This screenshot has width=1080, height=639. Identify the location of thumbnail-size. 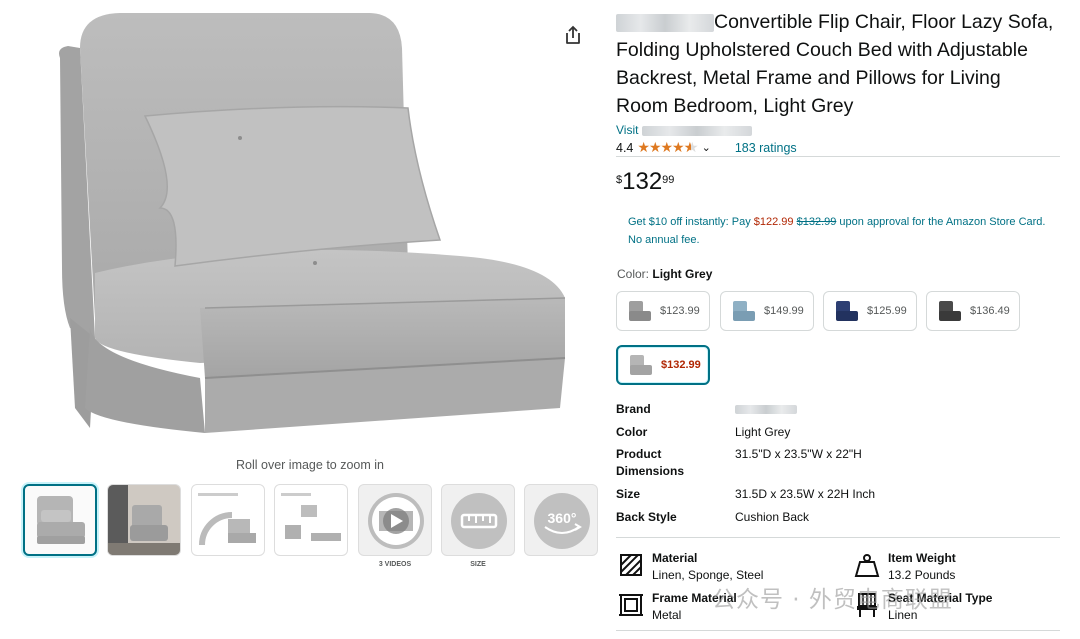
(478, 520).